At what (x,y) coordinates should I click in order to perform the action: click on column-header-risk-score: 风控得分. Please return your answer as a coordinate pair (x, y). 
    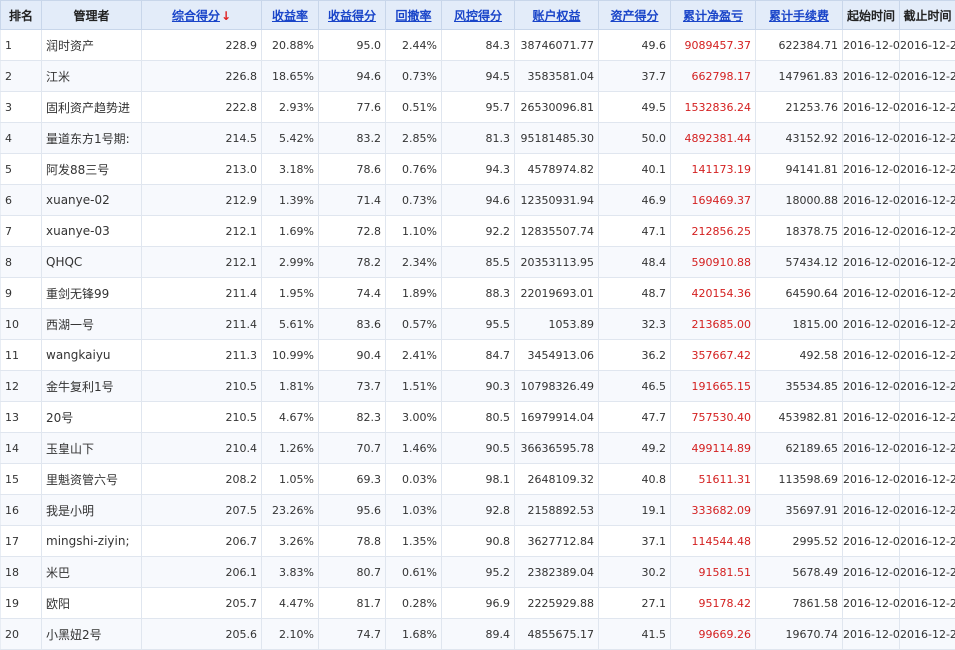
    Looking at the image, I should click on (478, 15).